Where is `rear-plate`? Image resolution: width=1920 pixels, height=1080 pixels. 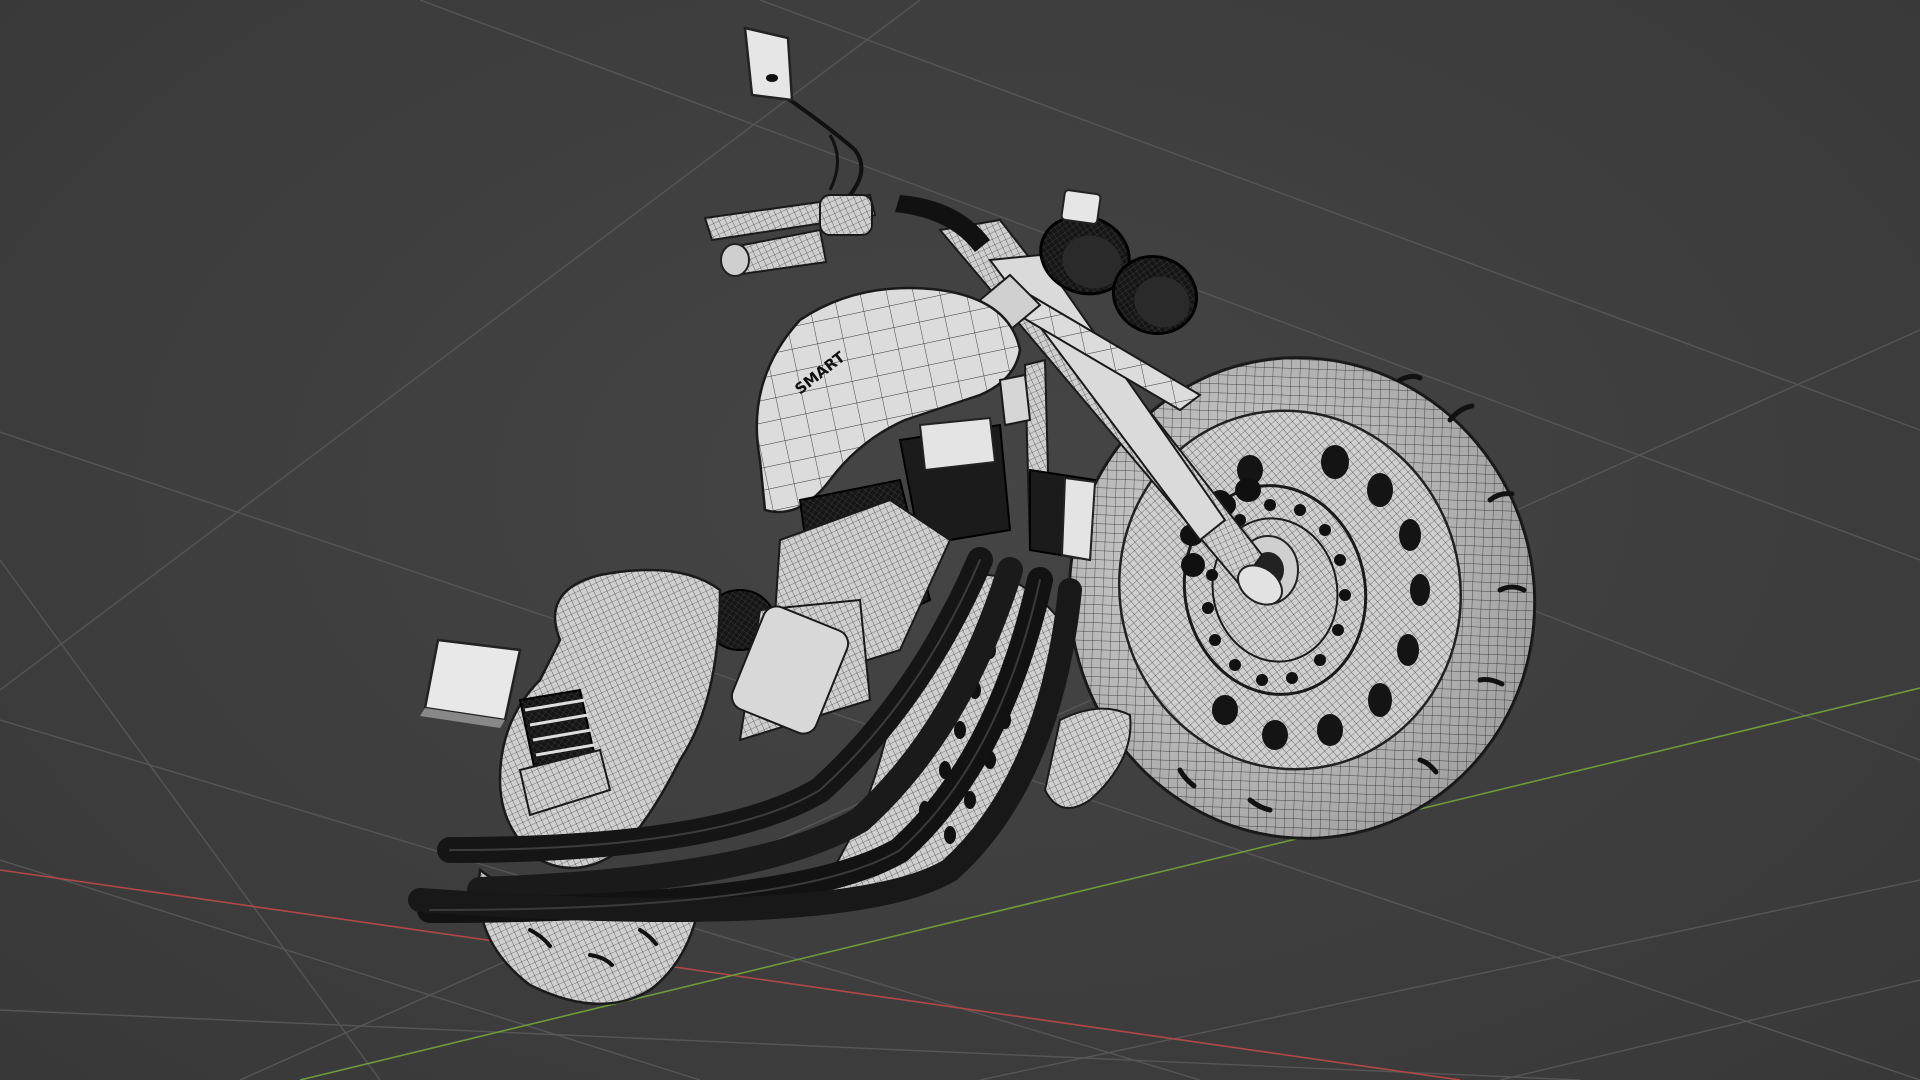 rear-plate is located at coordinates (471, 683).